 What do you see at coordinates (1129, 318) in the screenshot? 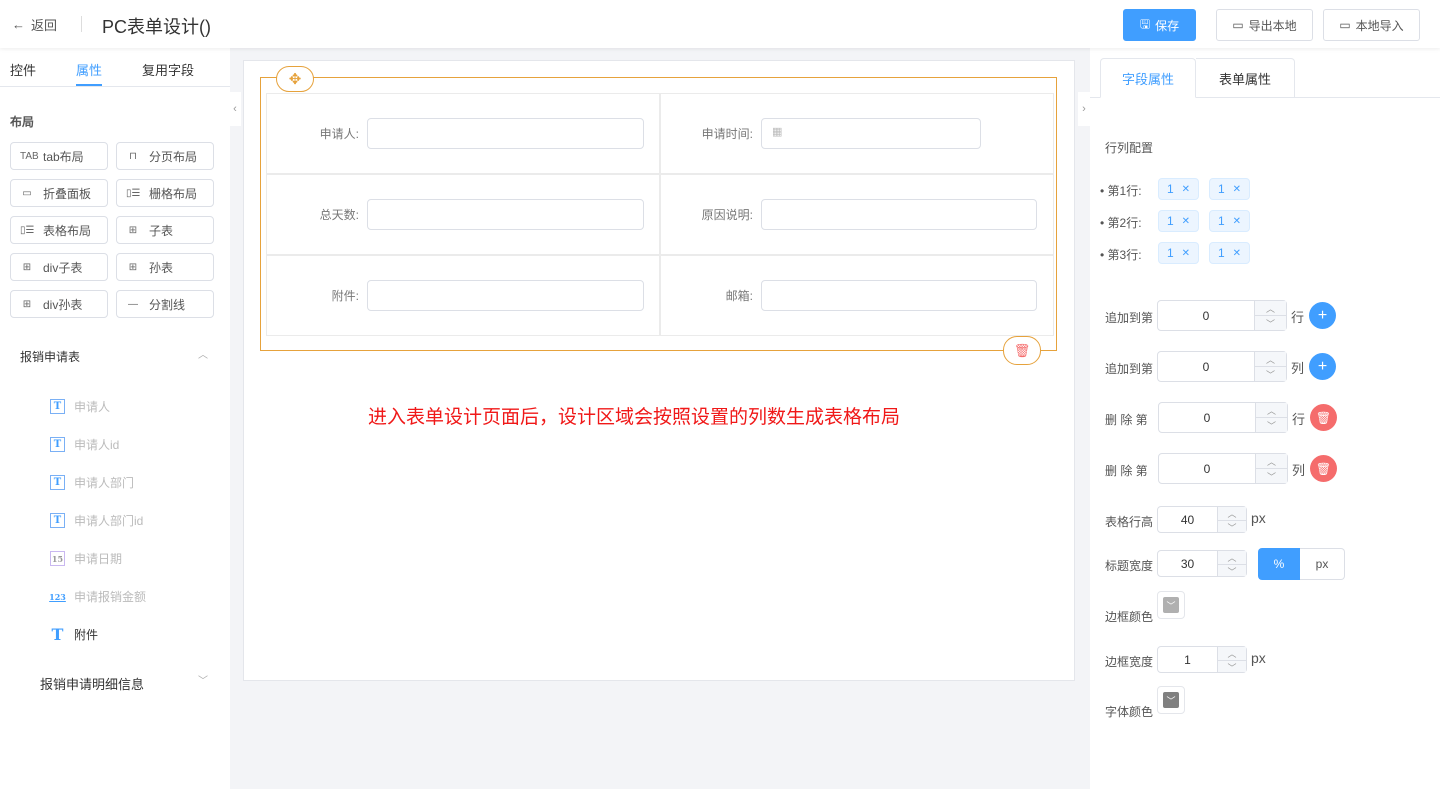
I see `add-row-label: 追加到第` at bounding box center [1129, 318].